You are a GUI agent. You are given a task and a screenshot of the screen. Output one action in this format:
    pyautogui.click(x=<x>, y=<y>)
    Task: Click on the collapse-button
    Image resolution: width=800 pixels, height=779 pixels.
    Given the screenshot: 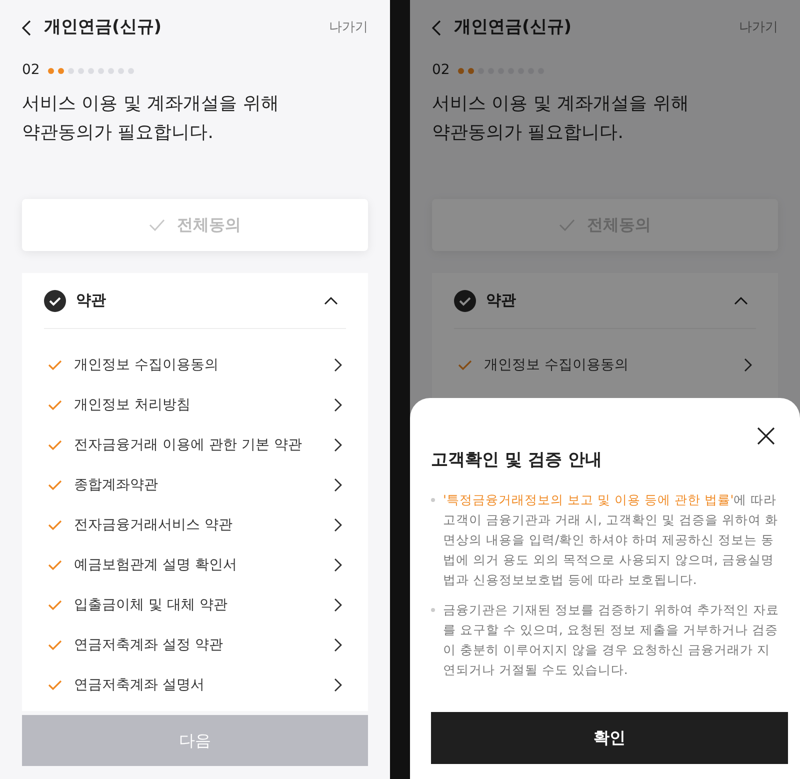 What is the action you would take?
    pyautogui.click(x=331, y=301)
    